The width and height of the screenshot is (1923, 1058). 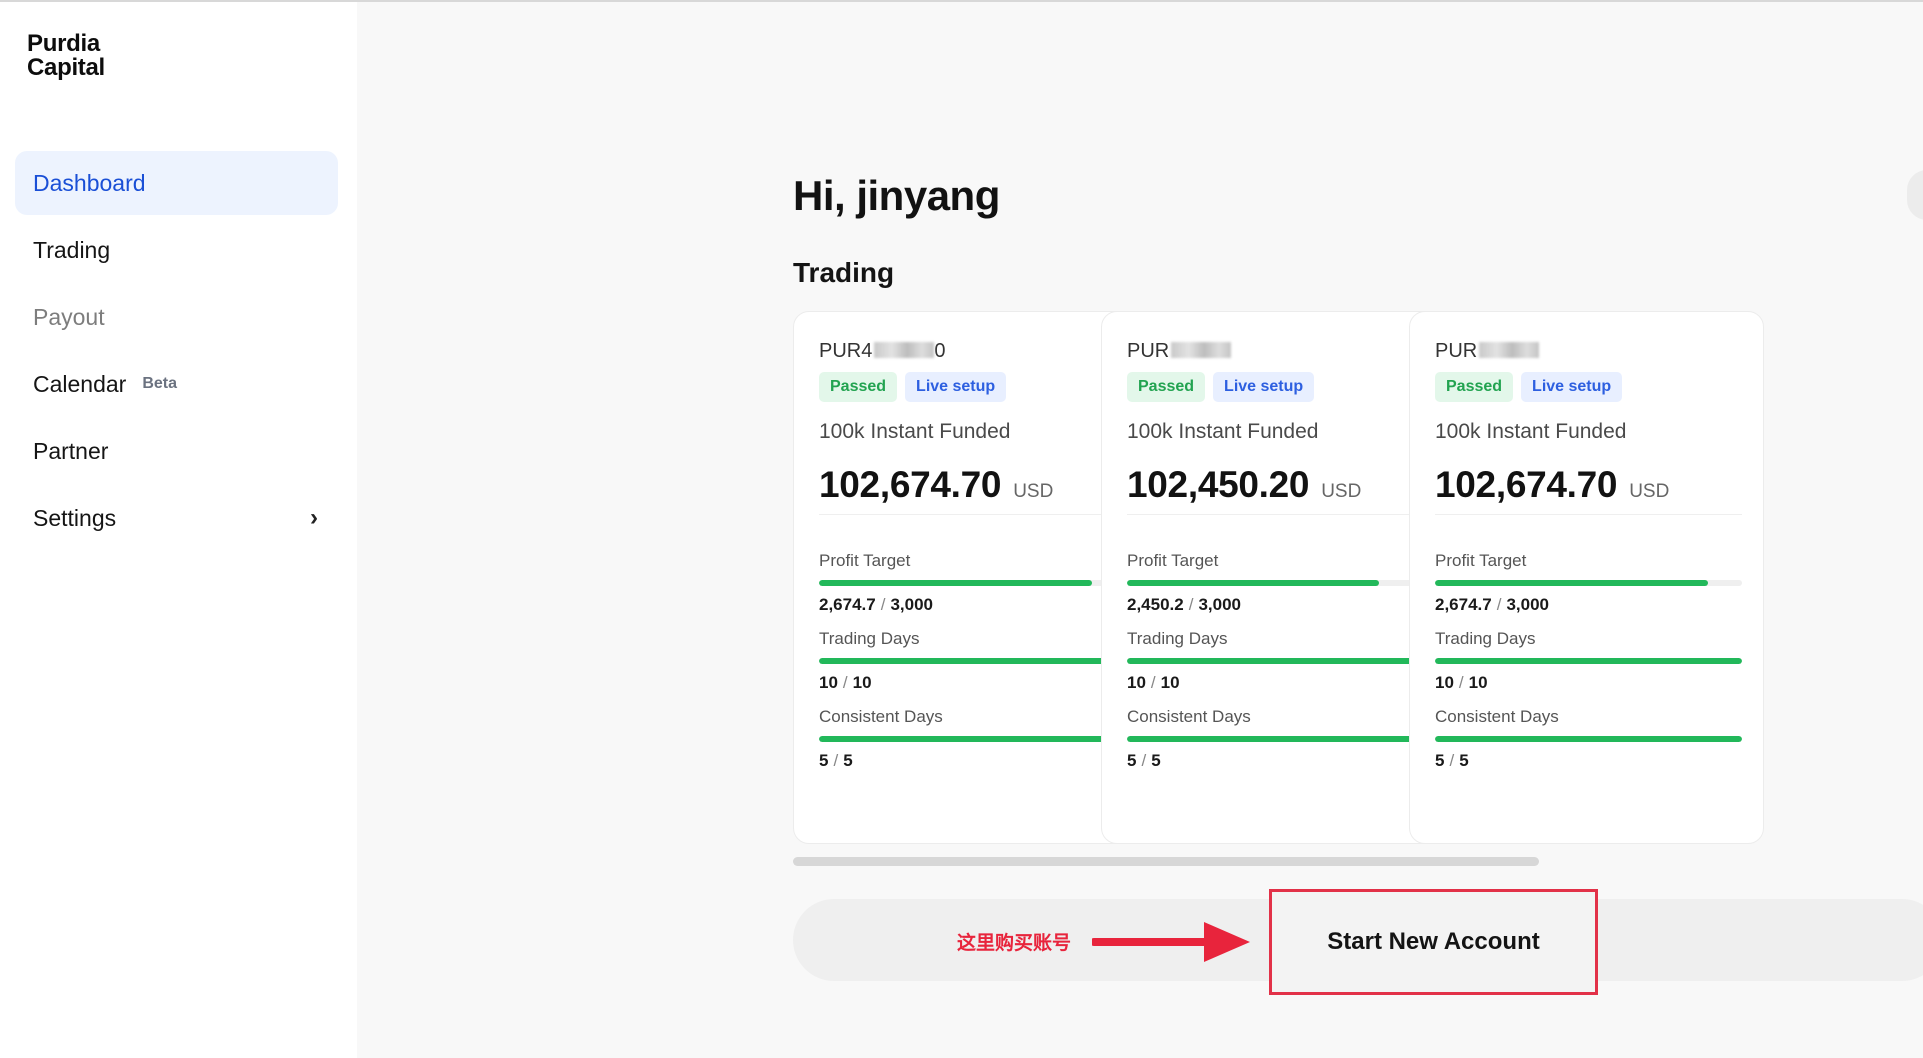 I want to click on sidebar-item-label: Settings, so click(x=75, y=517).